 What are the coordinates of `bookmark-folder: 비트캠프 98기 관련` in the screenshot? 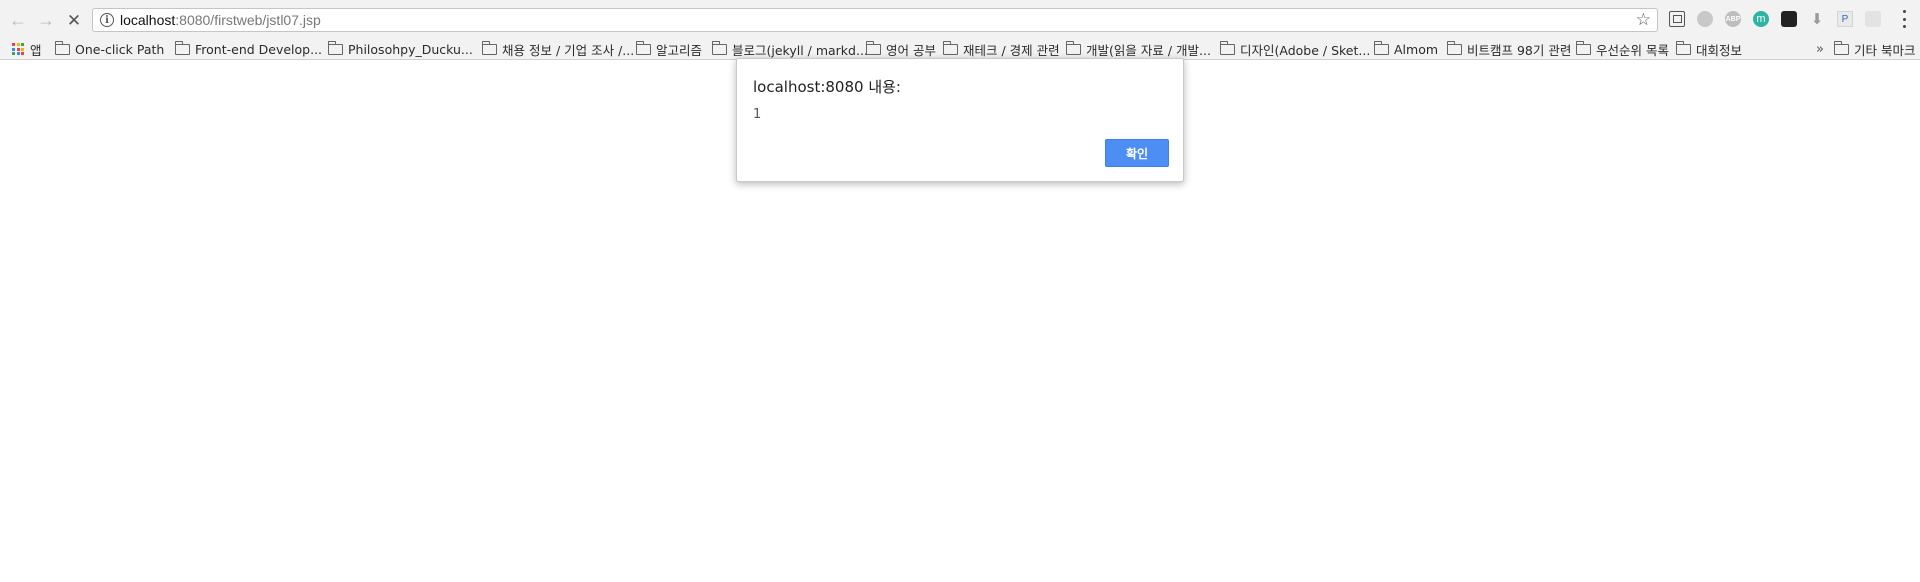 It's located at (1509, 49).